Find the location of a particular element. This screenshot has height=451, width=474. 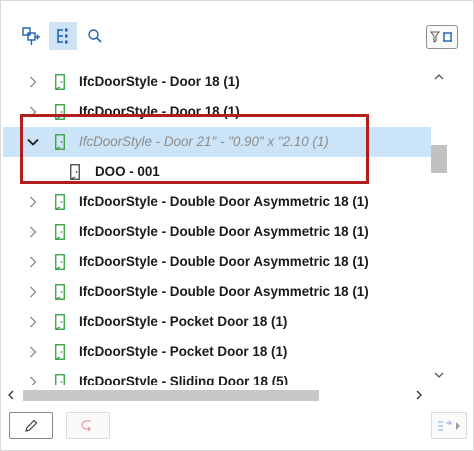

add-element-button is located at coordinates (31, 36).